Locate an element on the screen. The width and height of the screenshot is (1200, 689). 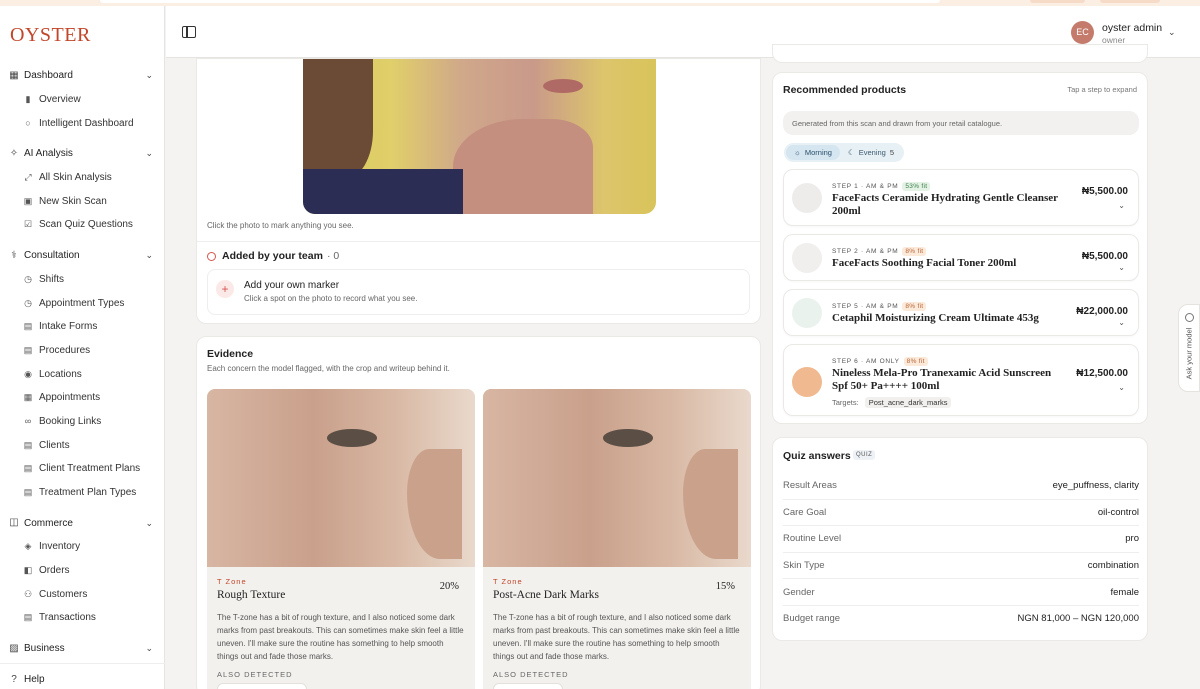
sidebar-item-orders: ◧ Orders is located at coordinates (82, 571).